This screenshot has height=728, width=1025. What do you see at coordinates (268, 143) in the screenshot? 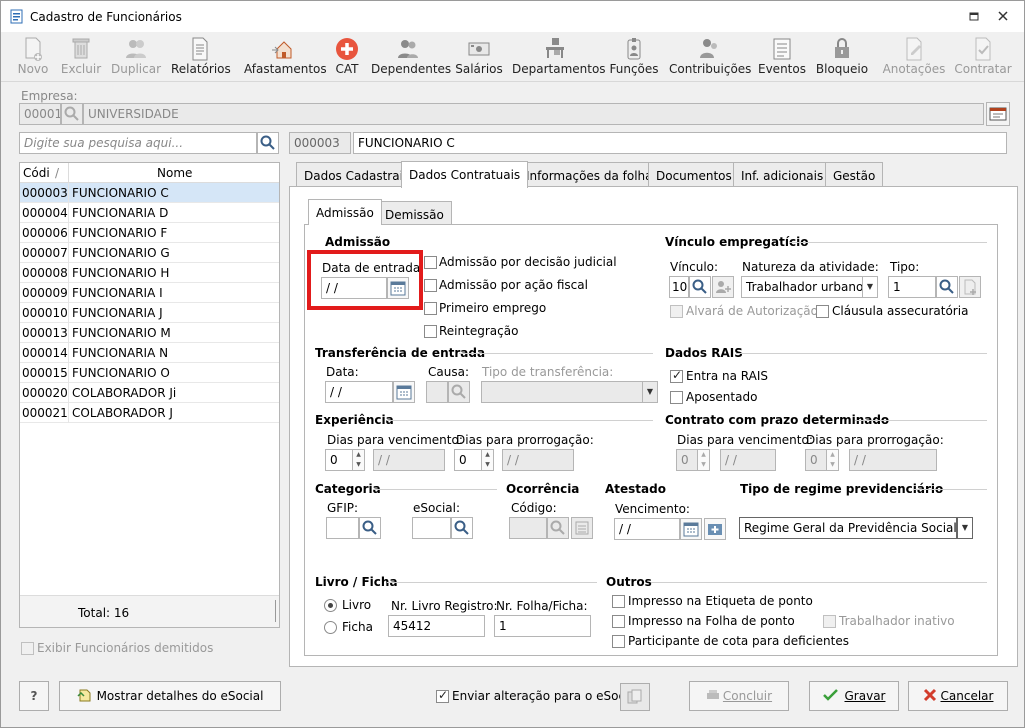
I see `search-button` at bounding box center [268, 143].